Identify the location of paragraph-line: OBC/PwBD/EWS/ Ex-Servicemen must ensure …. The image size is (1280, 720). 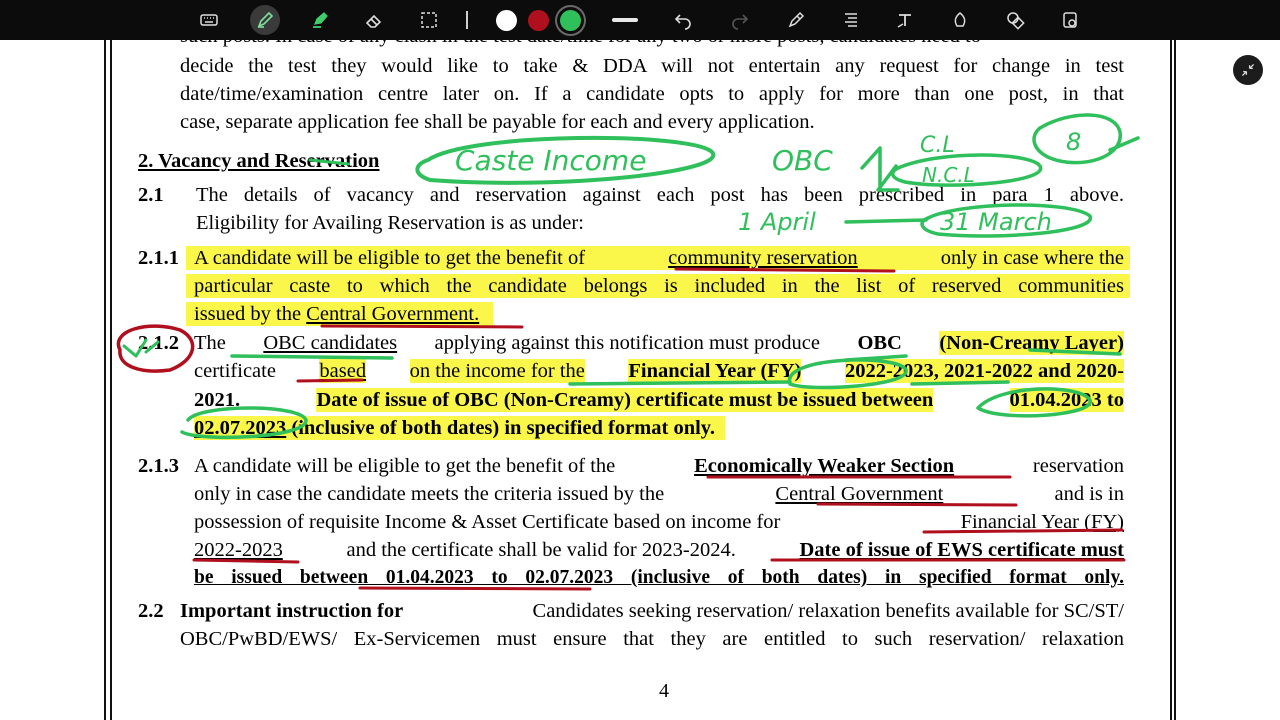
(652, 639).